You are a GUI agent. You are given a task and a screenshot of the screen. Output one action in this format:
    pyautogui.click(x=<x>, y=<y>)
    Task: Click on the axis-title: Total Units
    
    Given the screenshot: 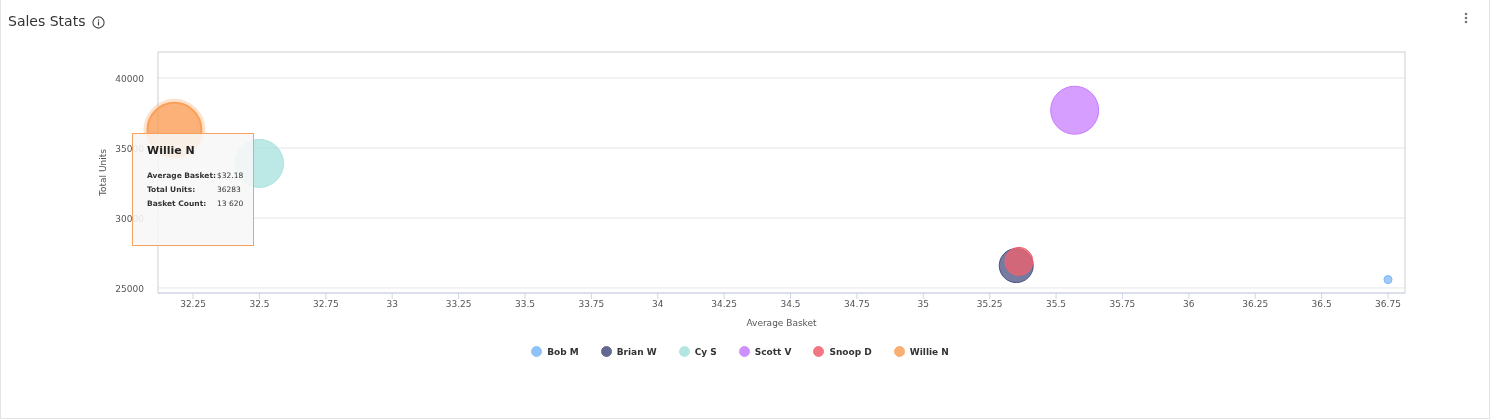 What is the action you would take?
    pyautogui.click(x=103, y=172)
    